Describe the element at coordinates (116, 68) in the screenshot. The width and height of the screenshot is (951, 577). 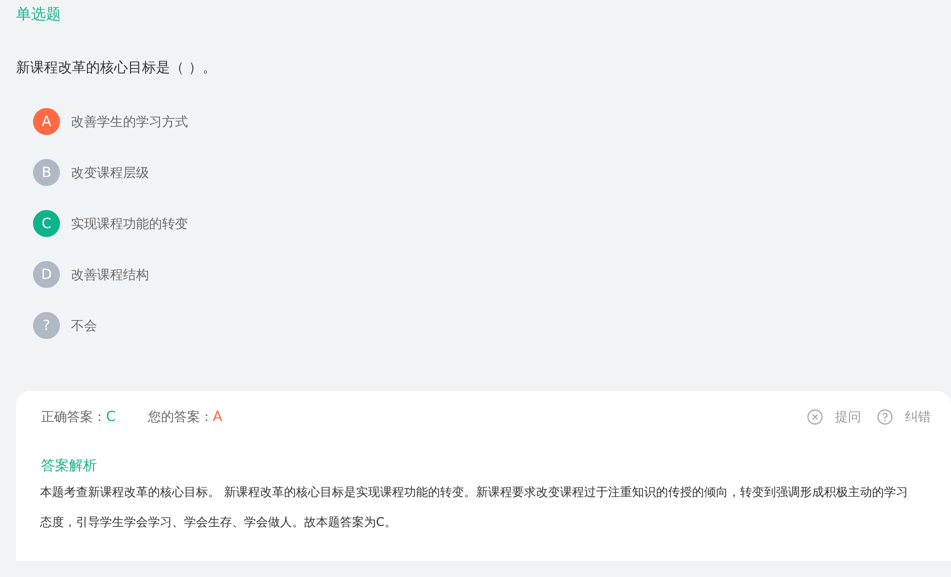
I see `question-text: 新课程改革的核心目标是（ ）。` at that location.